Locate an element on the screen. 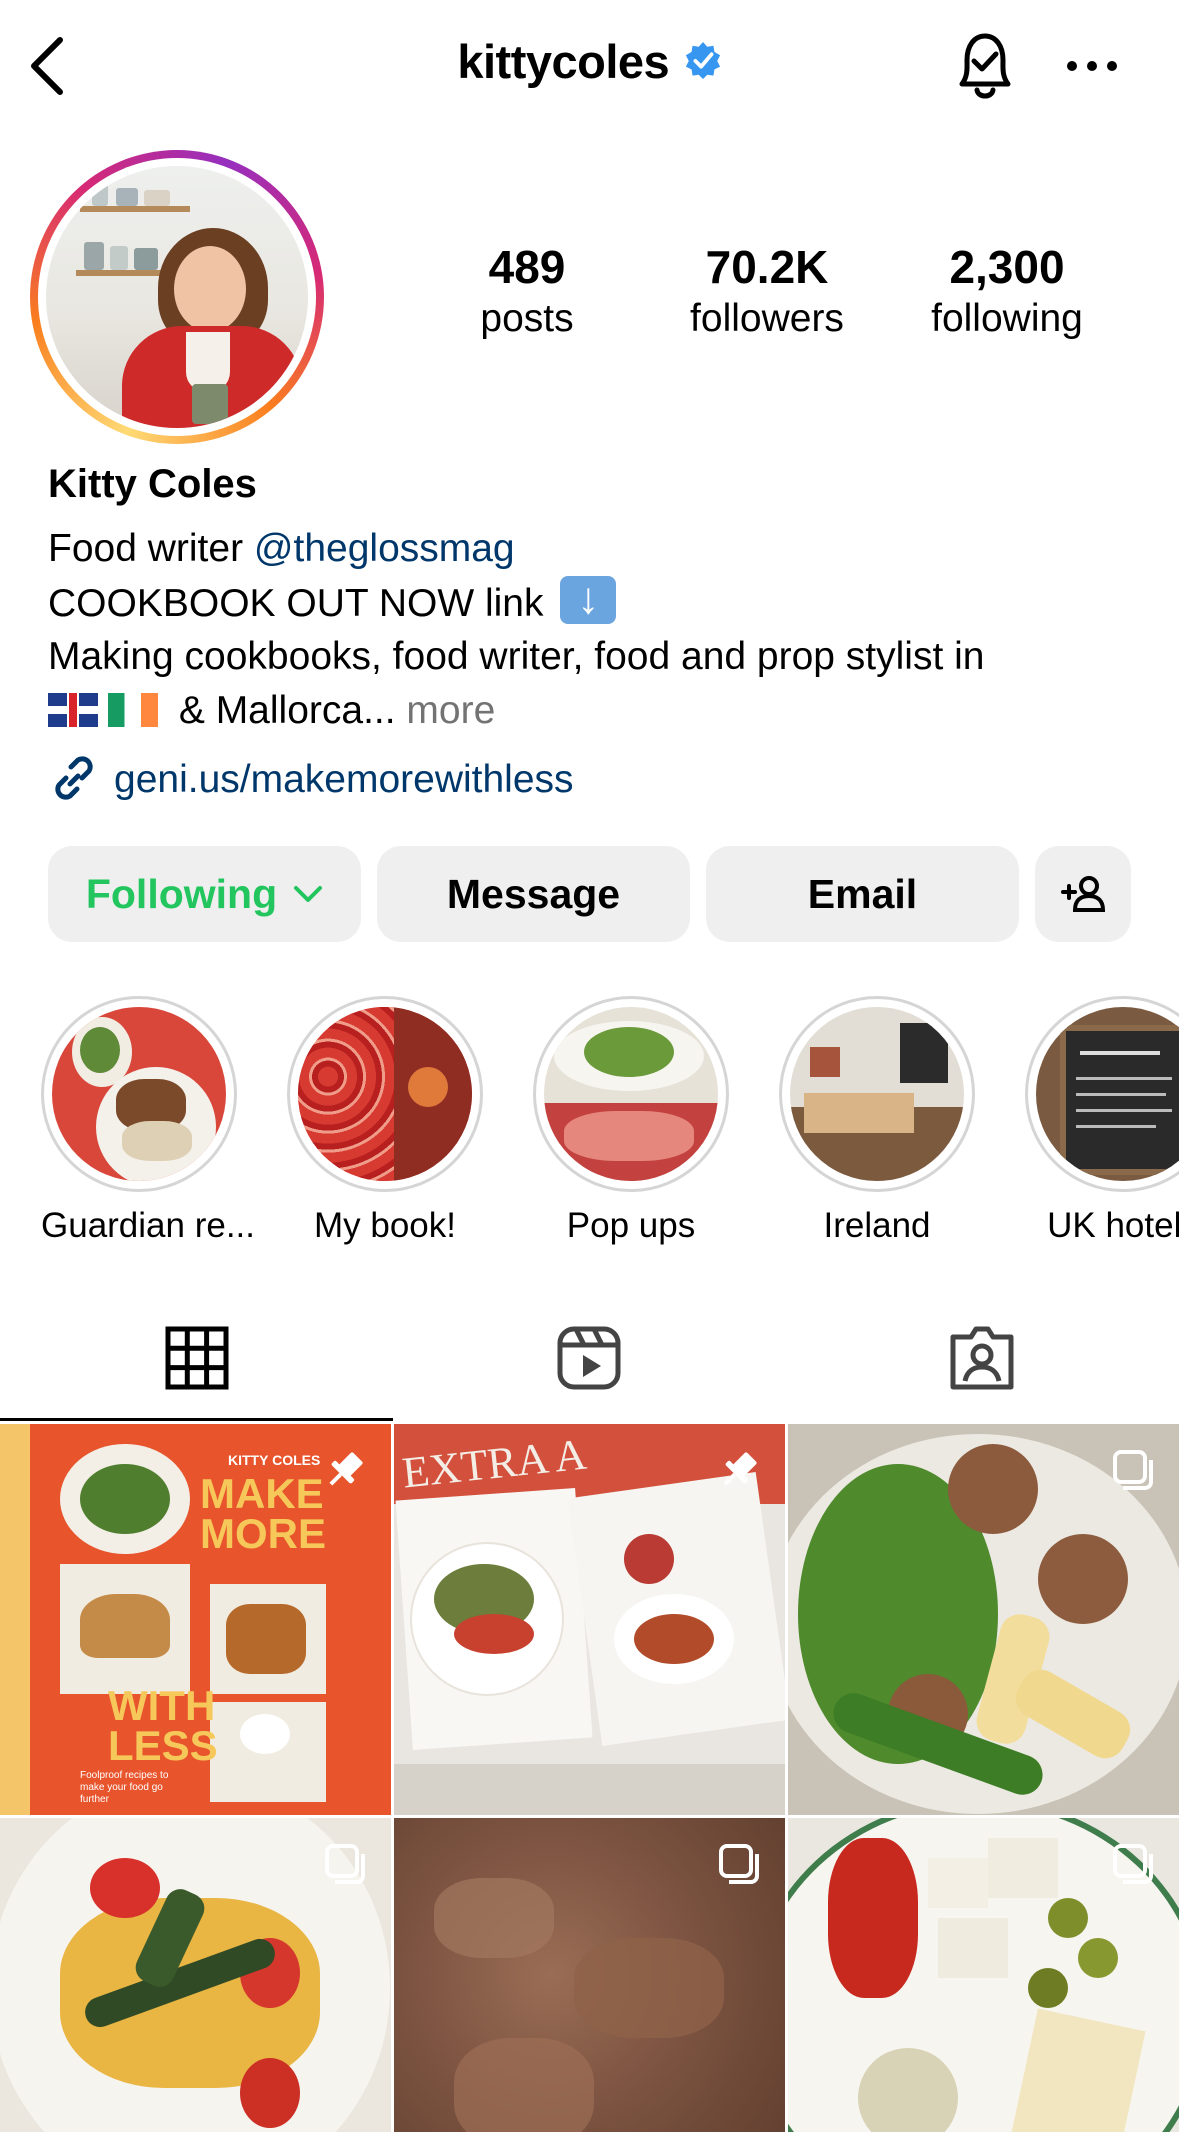 The image size is (1179, 2132). bio-more-link: more is located at coordinates (445, 710).